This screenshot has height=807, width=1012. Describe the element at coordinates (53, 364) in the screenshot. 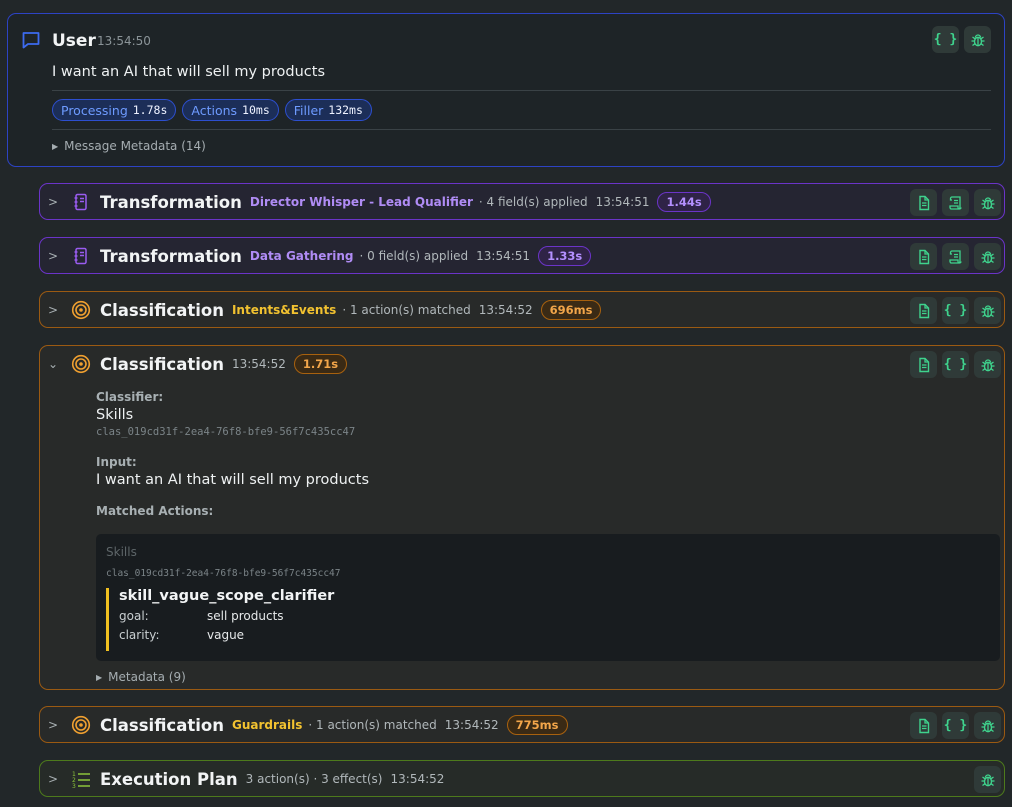

I see `chevron-down-icon: ⌄` at that location.